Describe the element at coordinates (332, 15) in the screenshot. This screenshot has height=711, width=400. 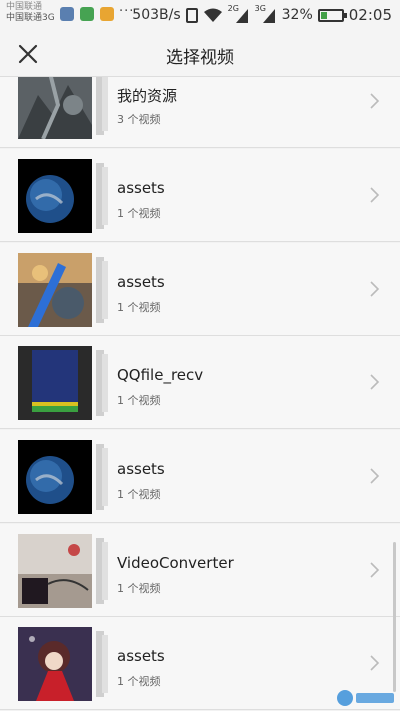
I see `battery-icon` at that location.